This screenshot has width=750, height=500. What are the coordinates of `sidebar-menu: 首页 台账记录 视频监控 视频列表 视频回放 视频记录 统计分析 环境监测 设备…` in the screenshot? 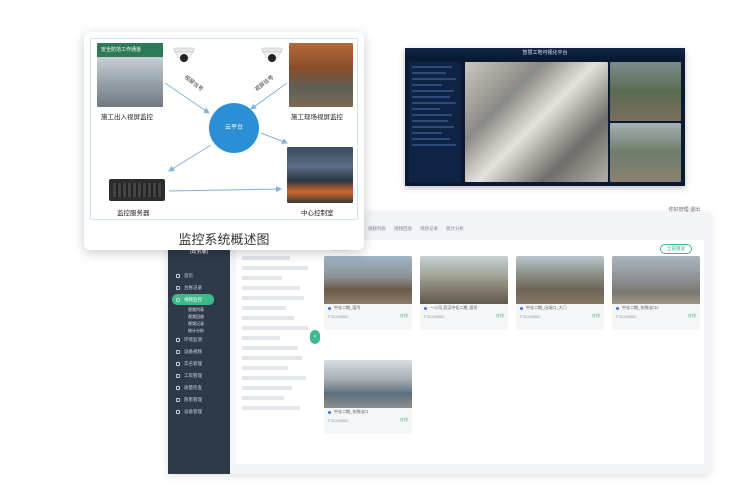 It's located at (199, 344).